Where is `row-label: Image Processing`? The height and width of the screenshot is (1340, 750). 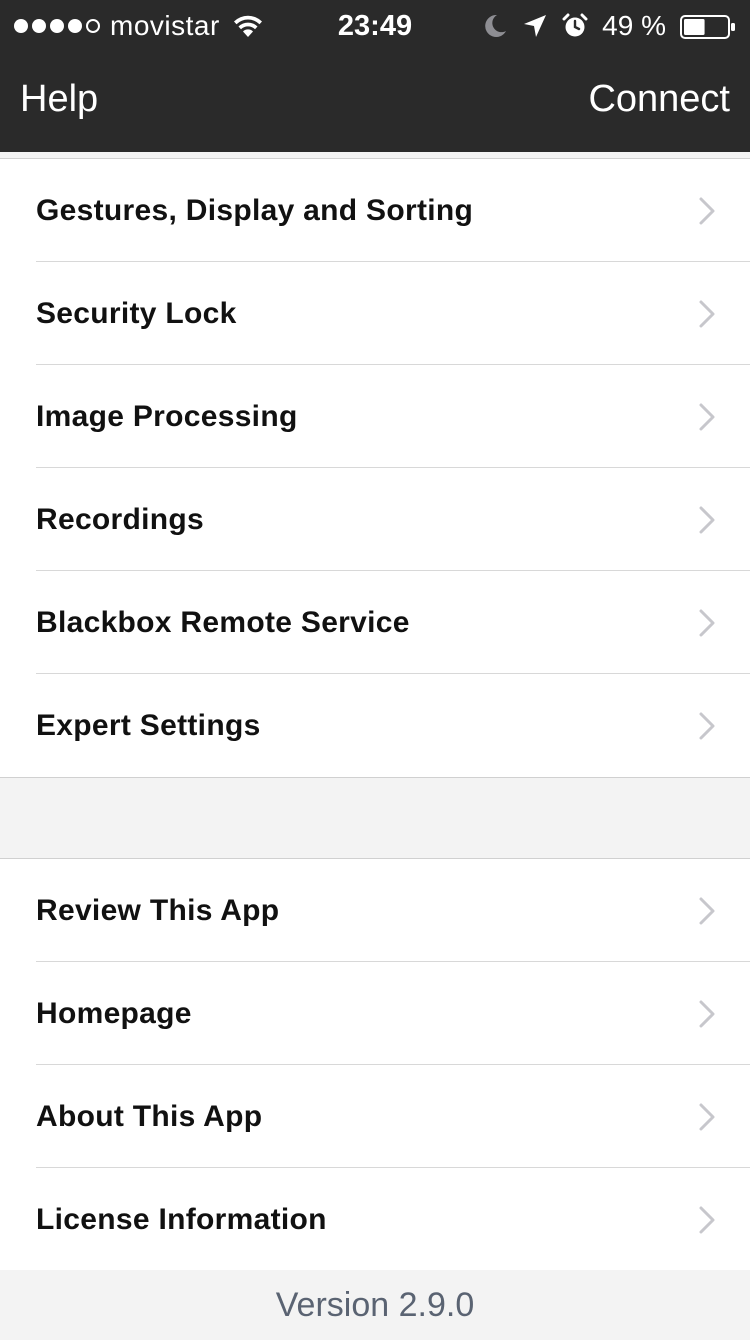 row-label: Image Processing is located at coordinates (167, 416).